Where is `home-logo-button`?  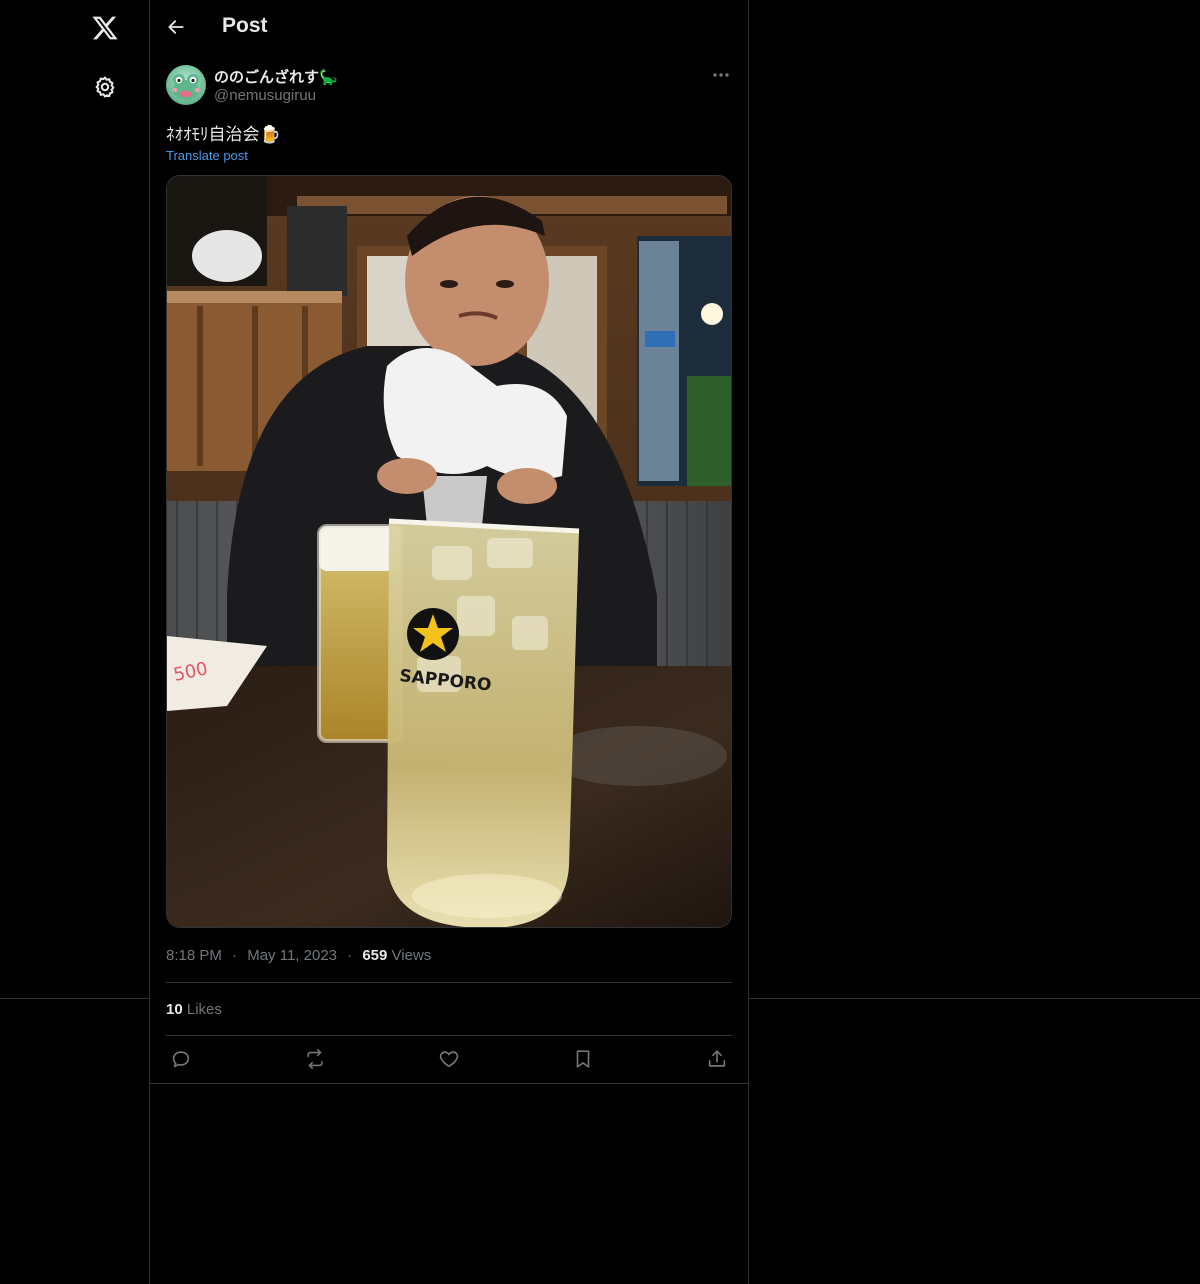
home-logo-button is located at coordinates (105, 28).